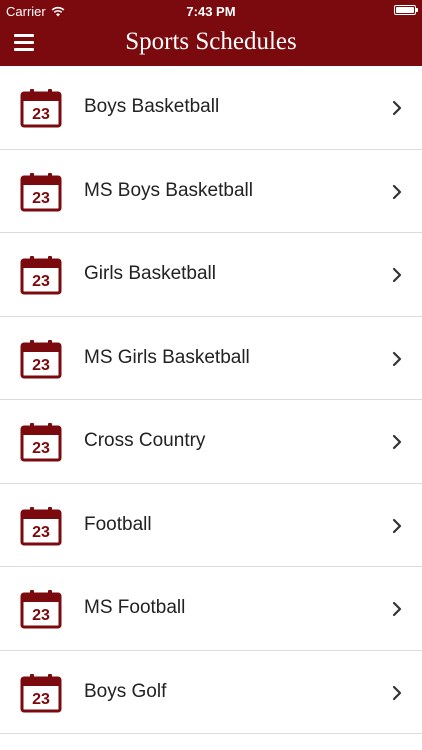 The width and height of the screenshot is (422, 750). Describe the element at coordinates (211, 442) in the screenshot. I see `list-item: 23 Cross Country` at that location.